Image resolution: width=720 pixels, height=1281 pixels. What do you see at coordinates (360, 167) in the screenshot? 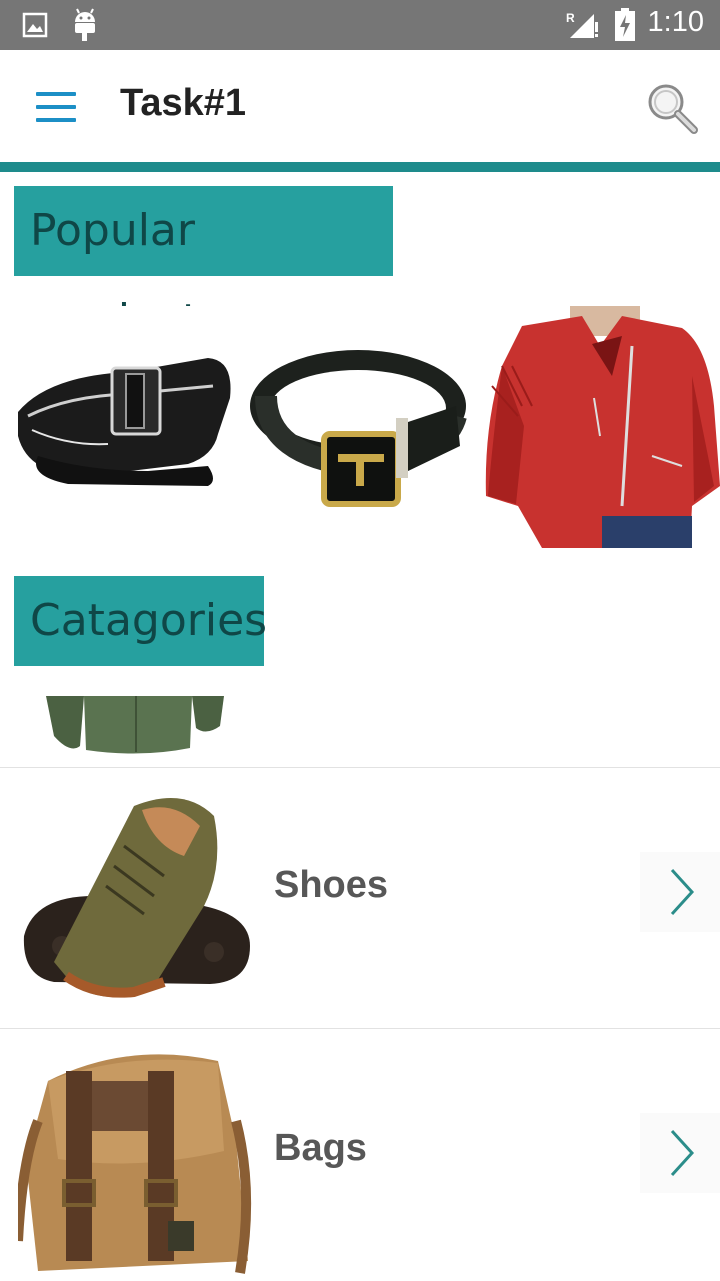
I see `app-bar-divider` at bounding box center [360, 167].